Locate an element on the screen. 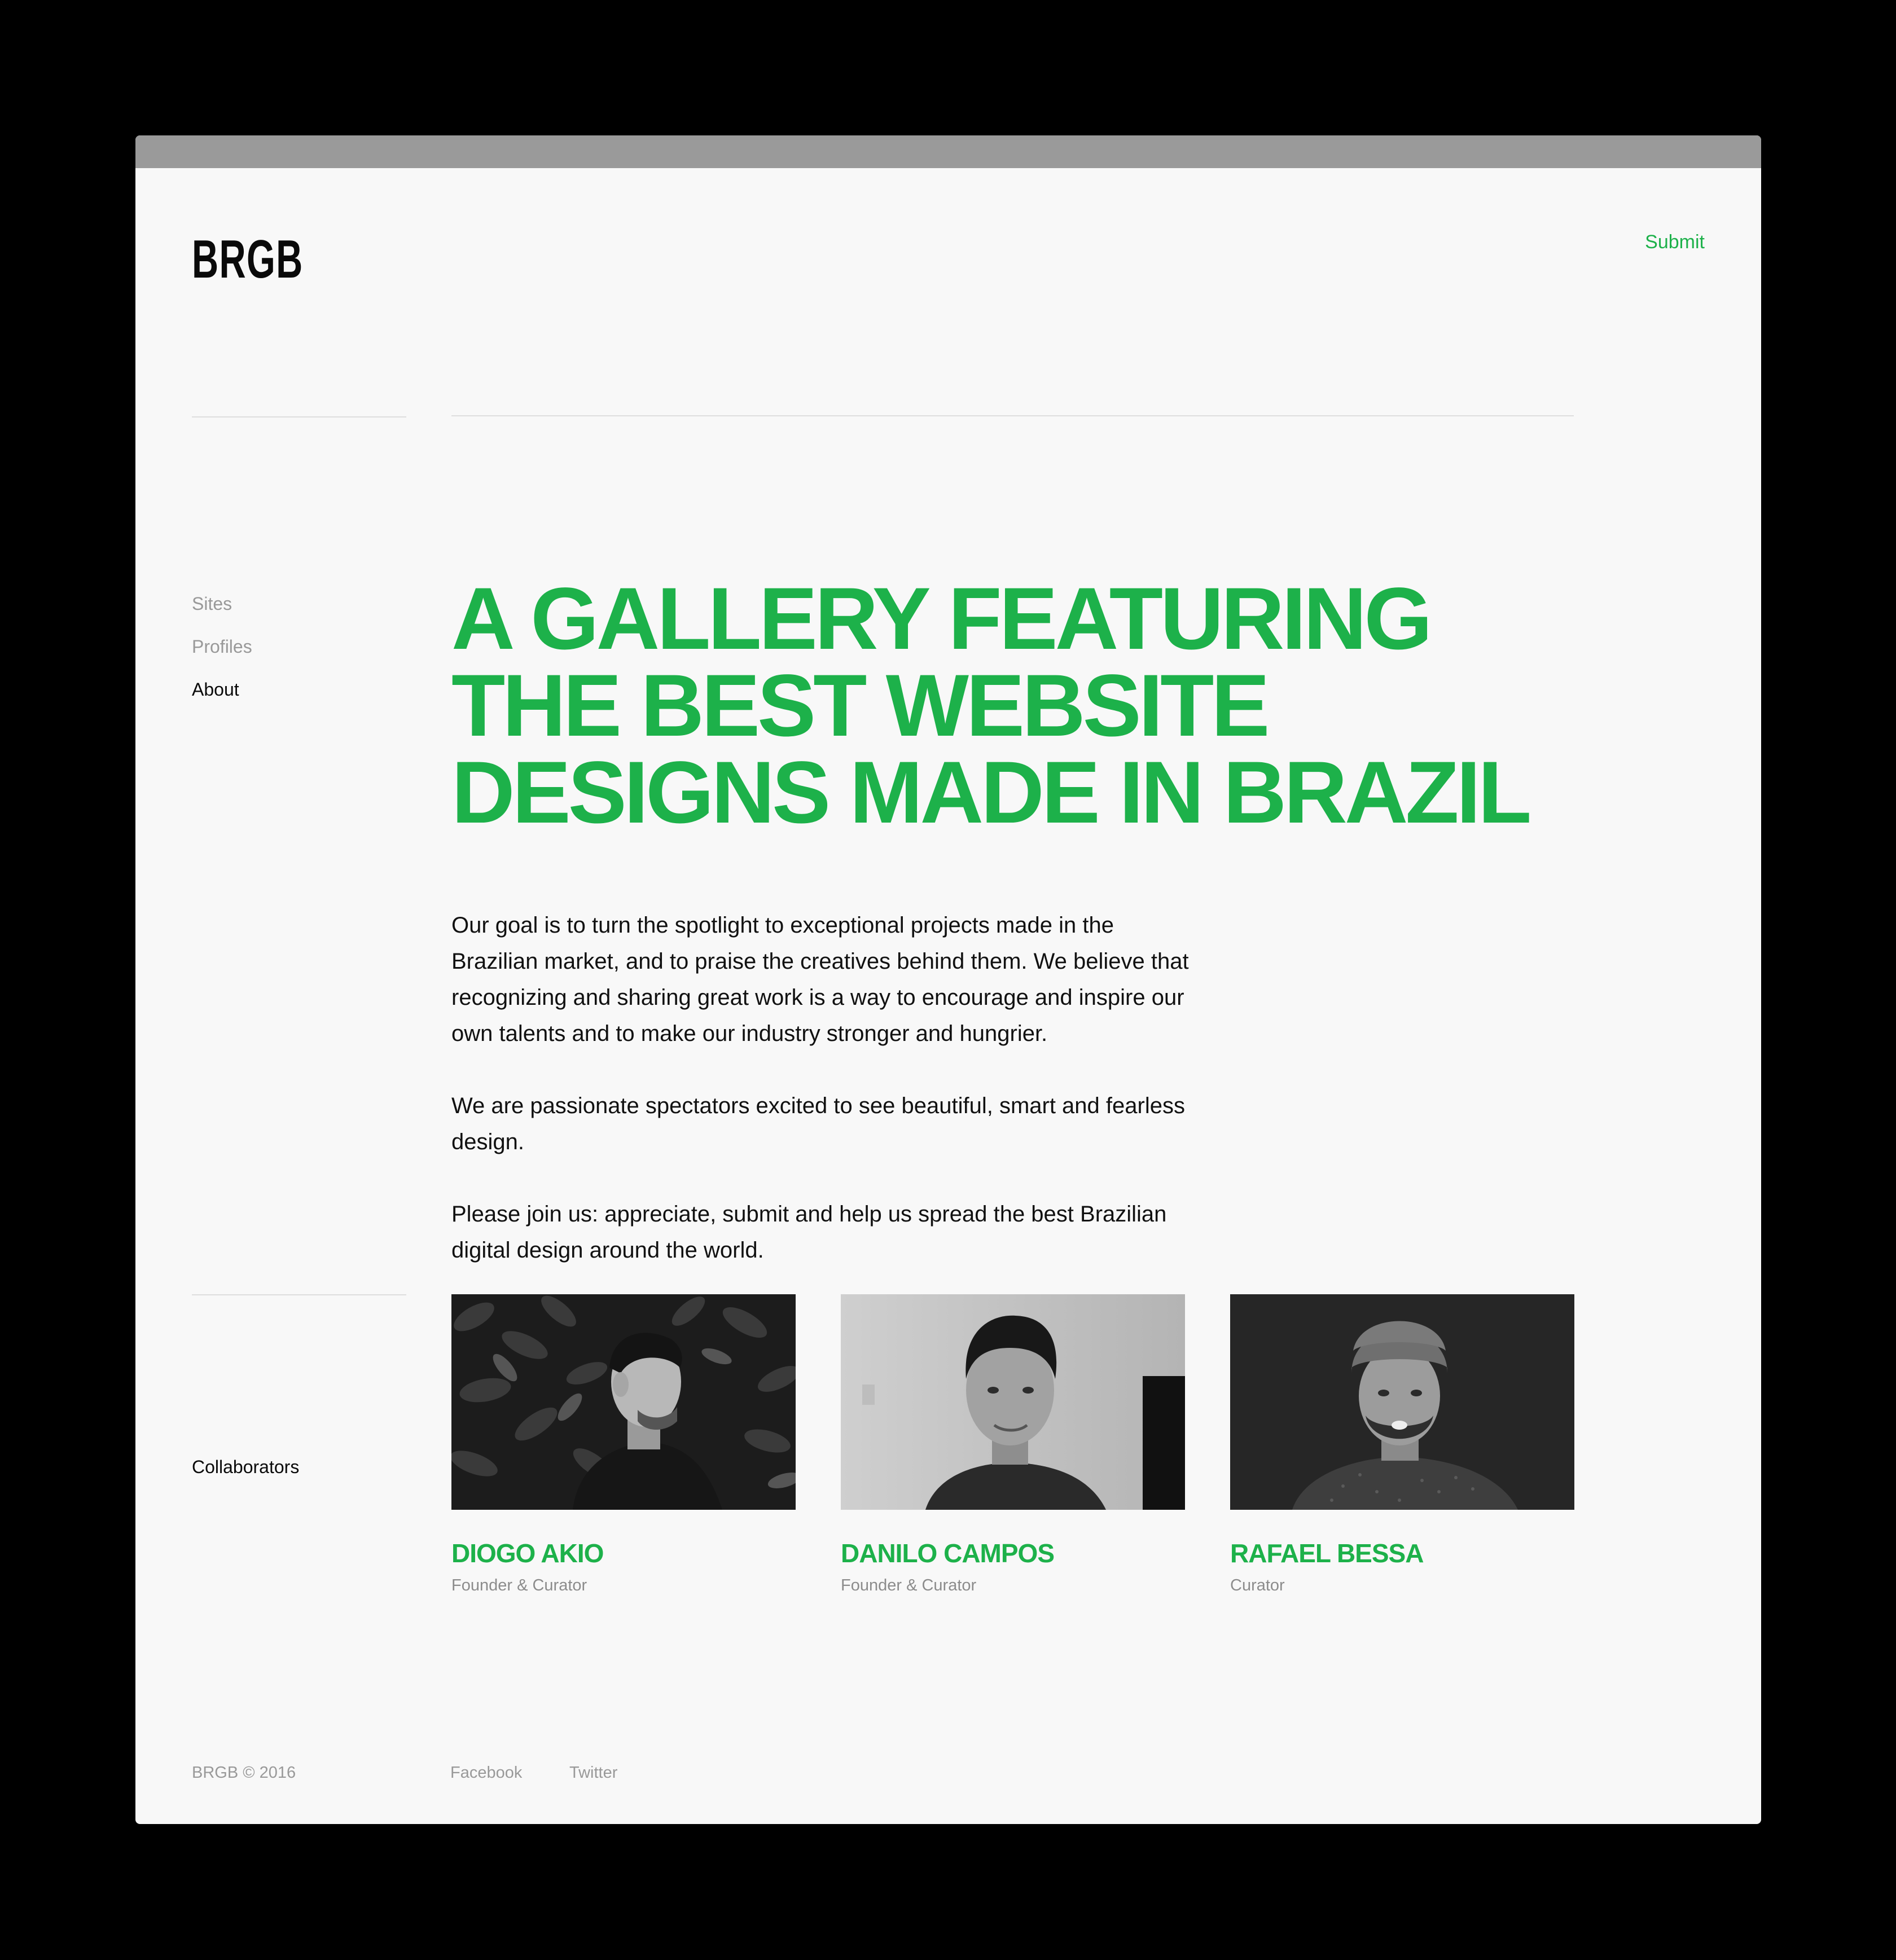 The image size is (1896, 1960). collaborators-divider is located at coordinates (299, 1294).